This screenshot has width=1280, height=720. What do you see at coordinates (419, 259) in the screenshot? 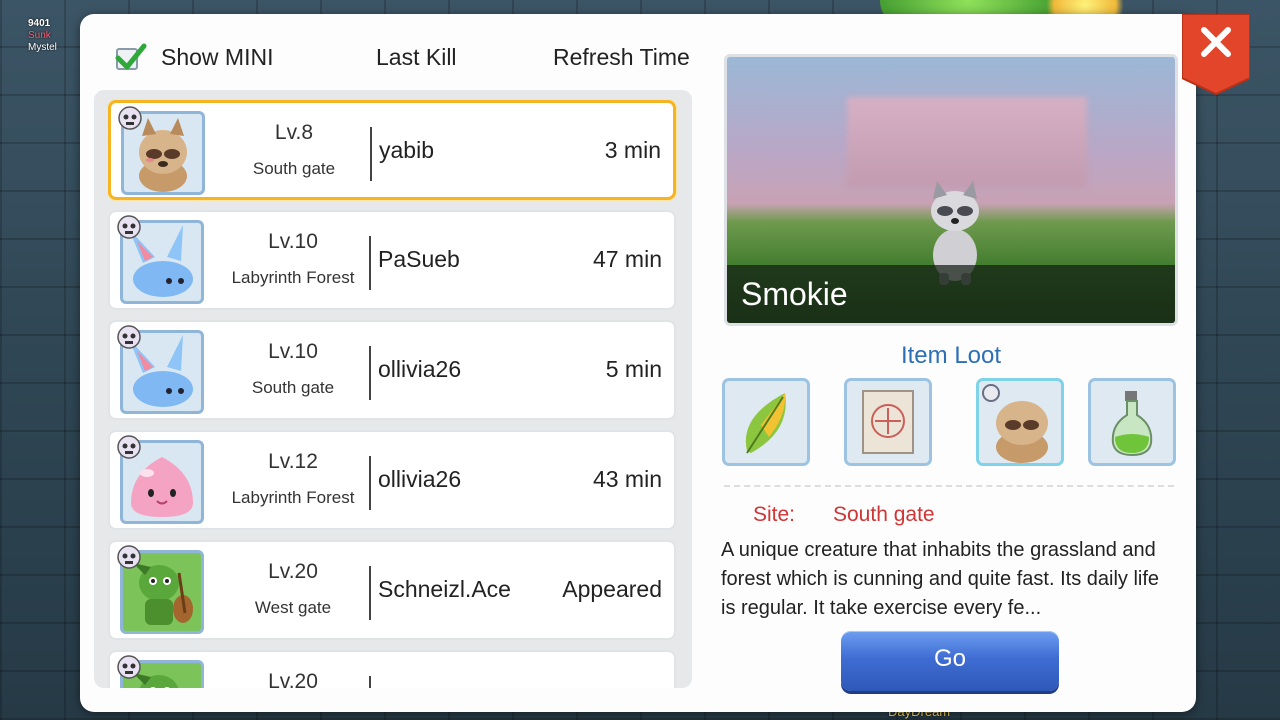
I see `last-killer: PaSueb` at bounding box center [419, 259].